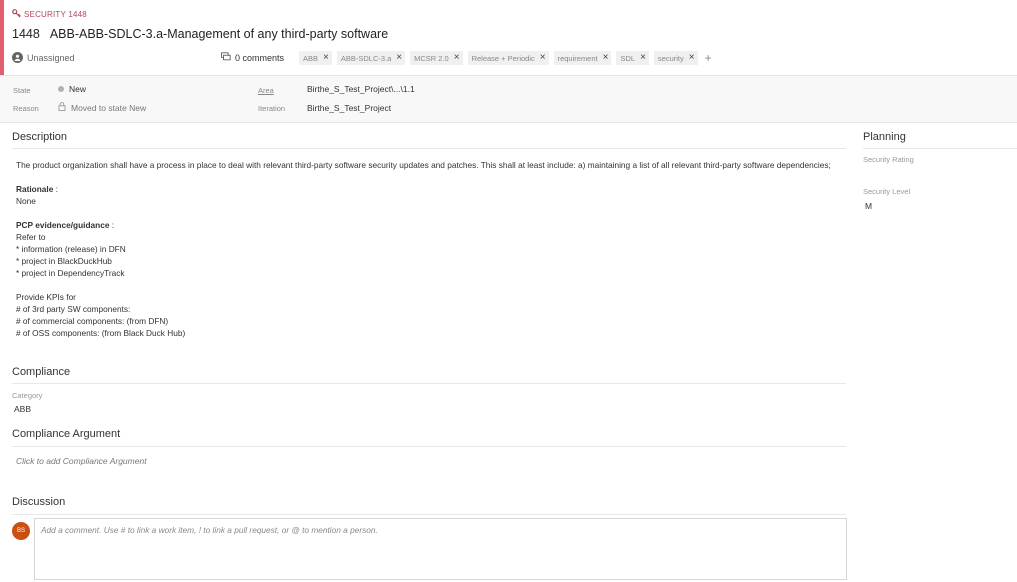 The width and height of the screenshot is (1017, 582). I want to click on discussion-title: Discussion, so click(39, 502).